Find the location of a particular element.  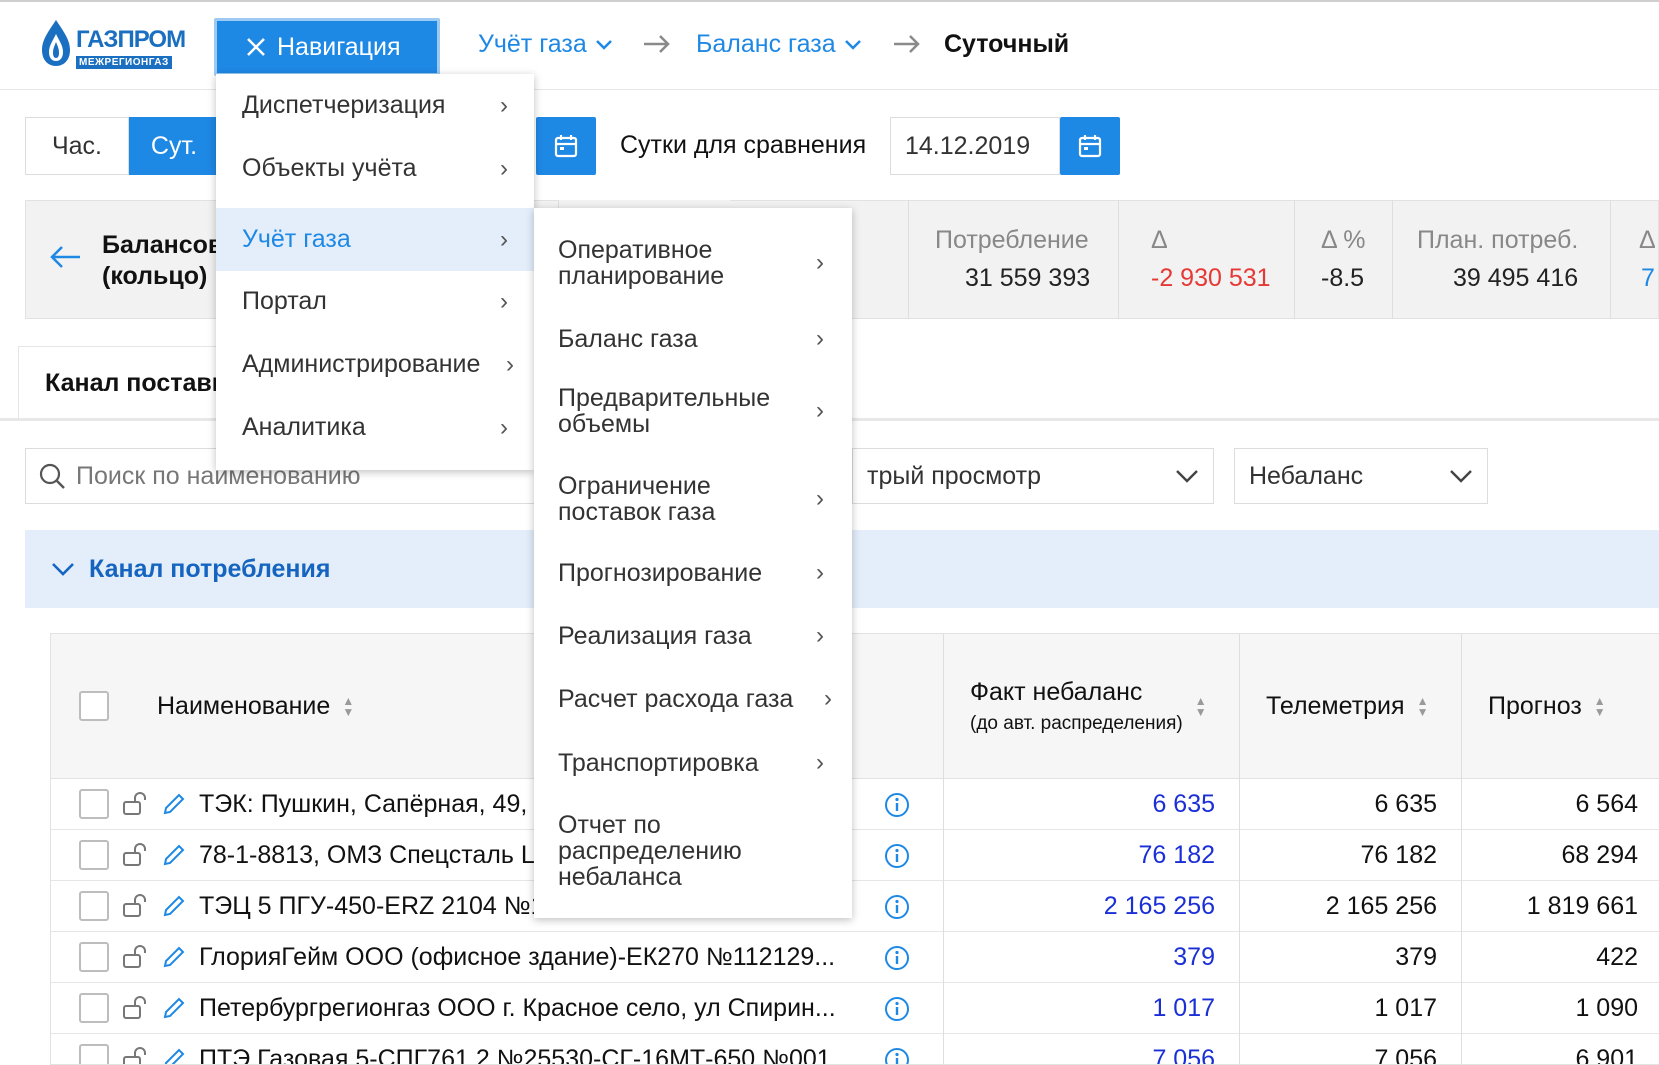

menu-item-administration: Администрирование › is located at coordinates (375, 364).